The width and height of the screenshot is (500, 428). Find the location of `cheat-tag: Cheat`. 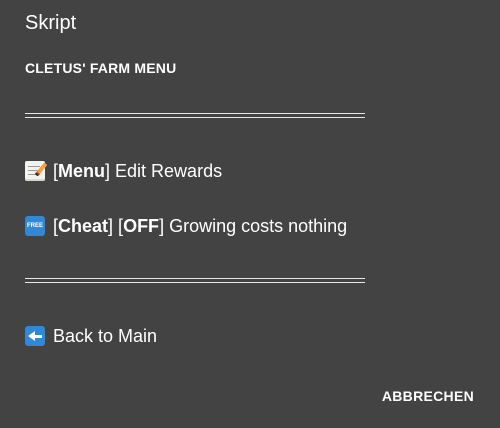

cheat-tag: Cheat is located at coordinates (83, 225).